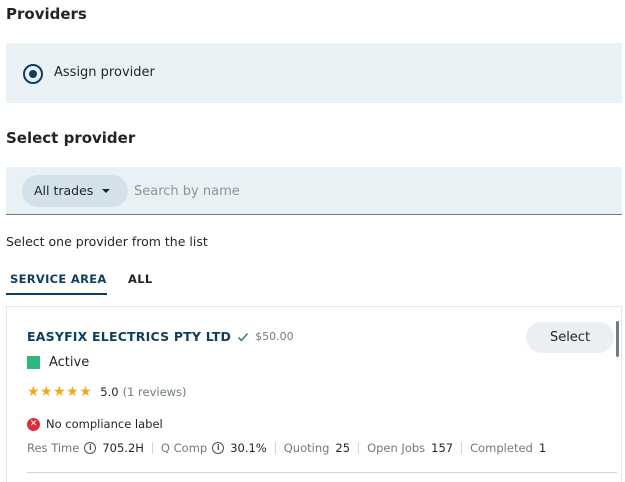 This screenshot has height=482, width=625. I want to click on star-rating-icon: ★★★★★, so click(60, 392).